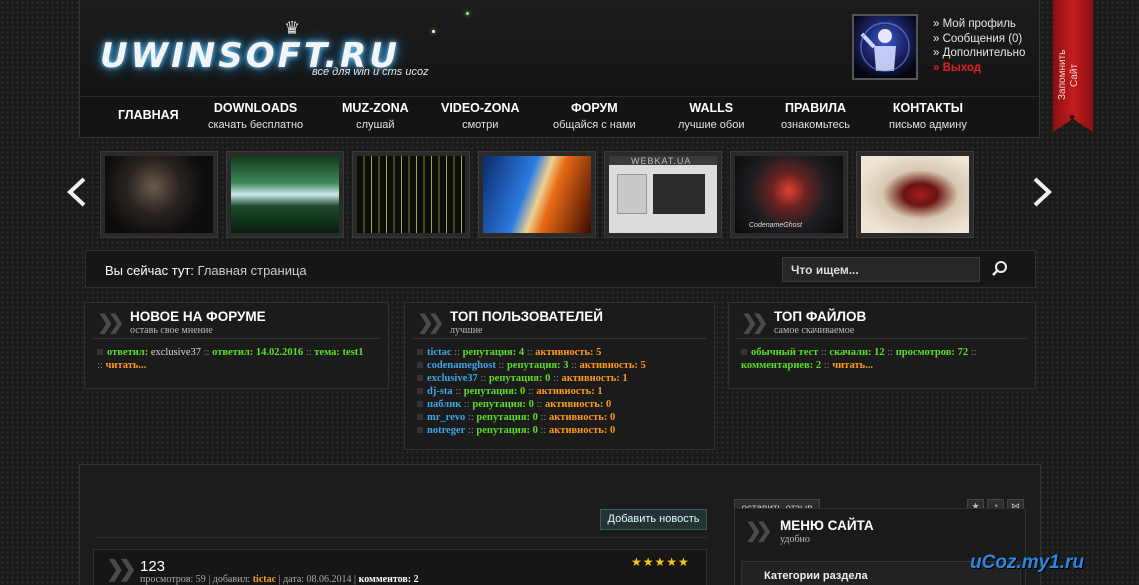 The image size is (1139, 585). What do you see at coordinates (480, 108) in the screenshot?
I see `nav-title: VIDEO-ZONA` at bounding box center [480, 108].